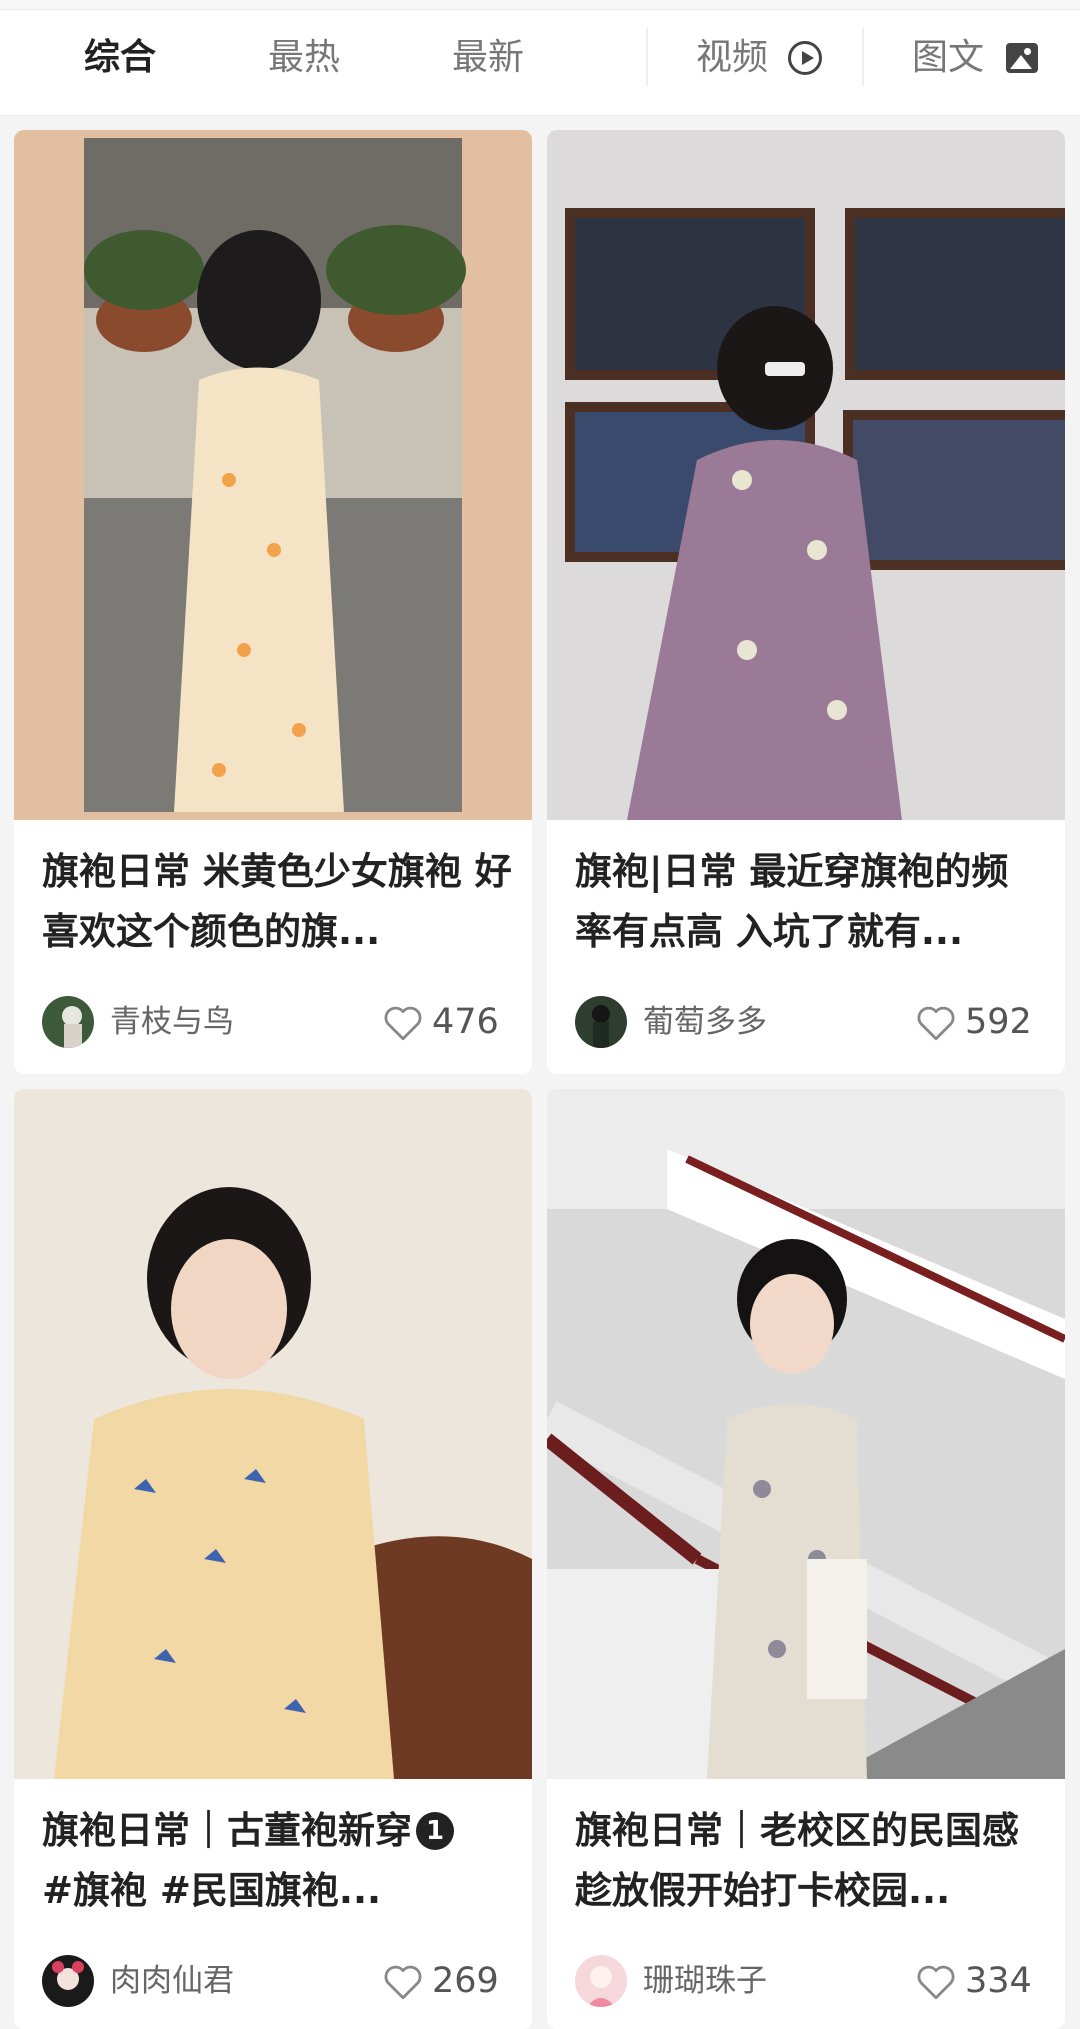 The height and width of the screenshot is (2029, 1080). What do you see at coordinates (488, 58) in the screenshot?
I see `tab-newest: 最新` at bounding box center [488, 58].